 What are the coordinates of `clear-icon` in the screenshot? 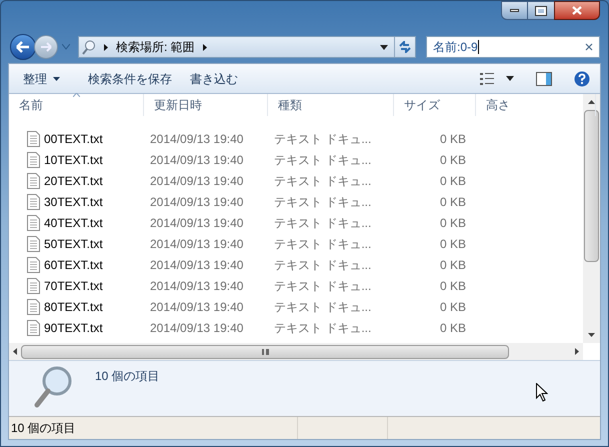 It's located at (589, 47).